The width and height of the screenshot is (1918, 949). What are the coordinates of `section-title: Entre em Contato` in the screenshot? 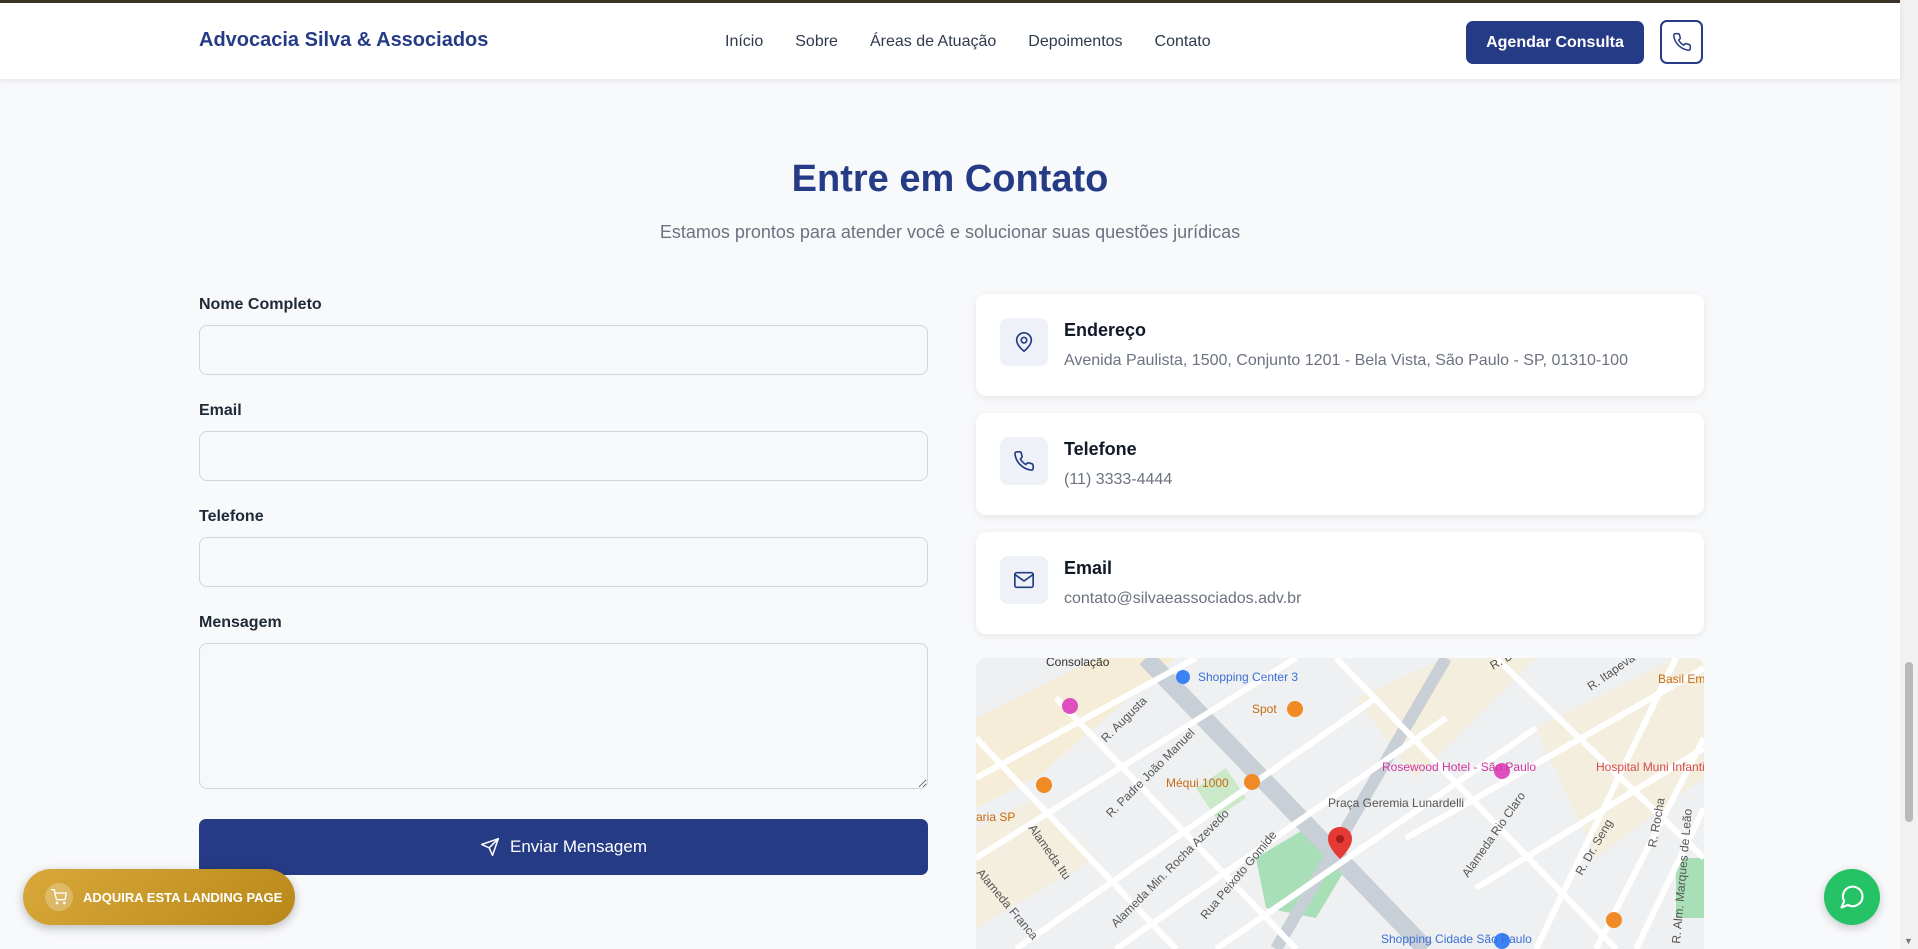 It's located at (950, 179).